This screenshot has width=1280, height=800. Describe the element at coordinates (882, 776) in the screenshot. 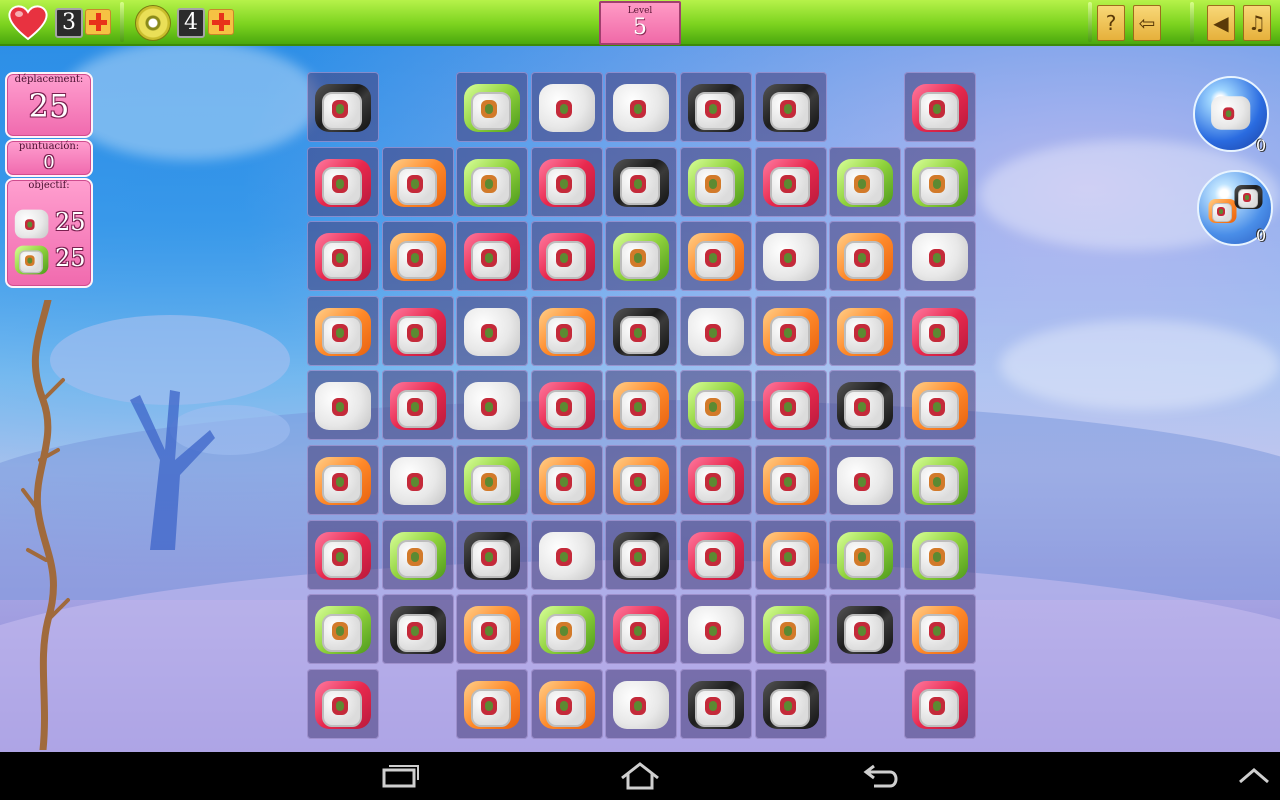

I see `back-button` at that location.